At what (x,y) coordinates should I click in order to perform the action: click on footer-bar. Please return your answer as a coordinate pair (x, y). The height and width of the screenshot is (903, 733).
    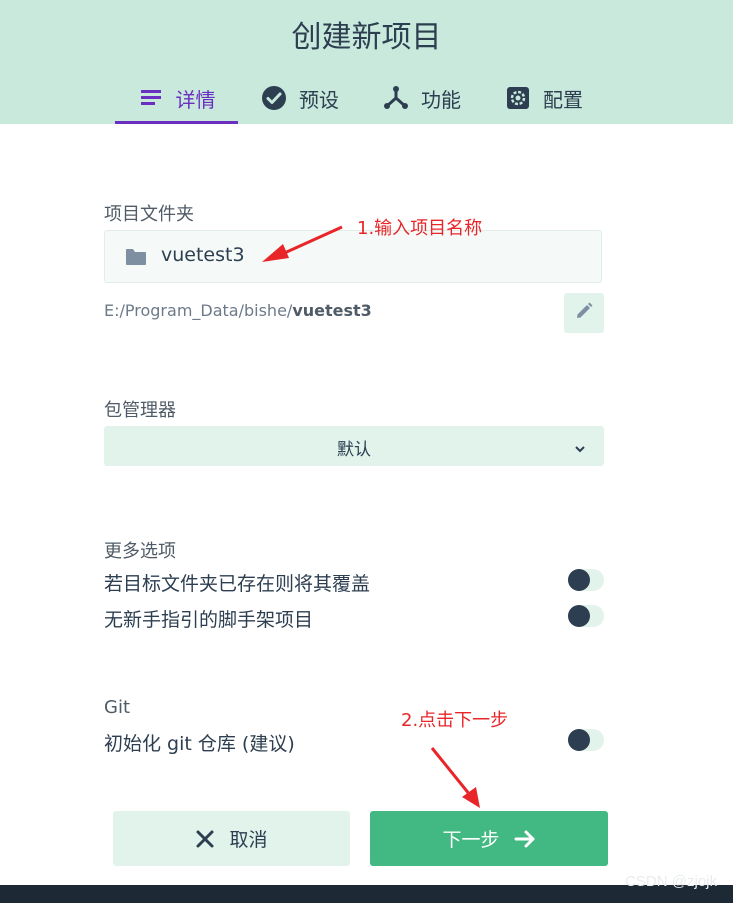
    Looking at the image, I should click on (366, 894).